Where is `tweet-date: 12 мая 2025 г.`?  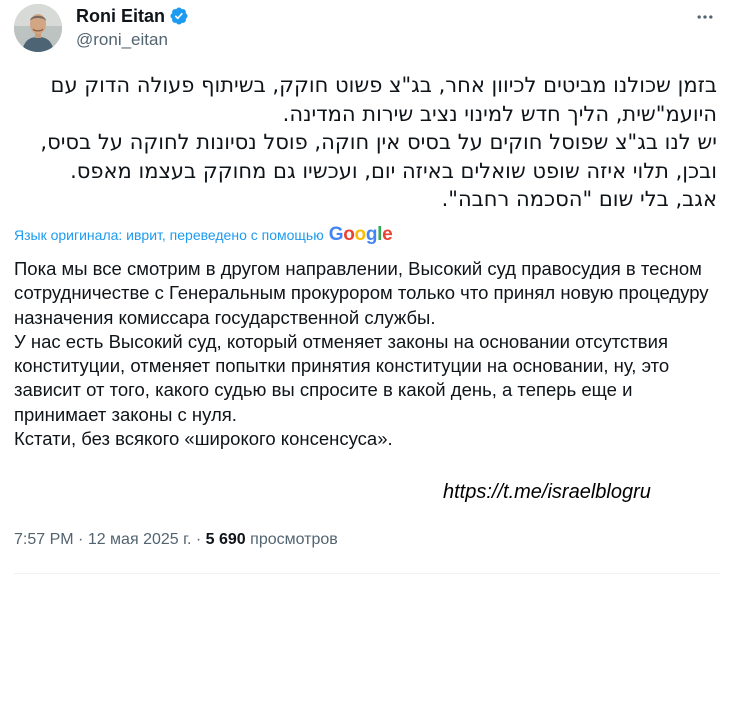 tweet-date: 12 мая 2025 г. is located at coordinates (140, 539).